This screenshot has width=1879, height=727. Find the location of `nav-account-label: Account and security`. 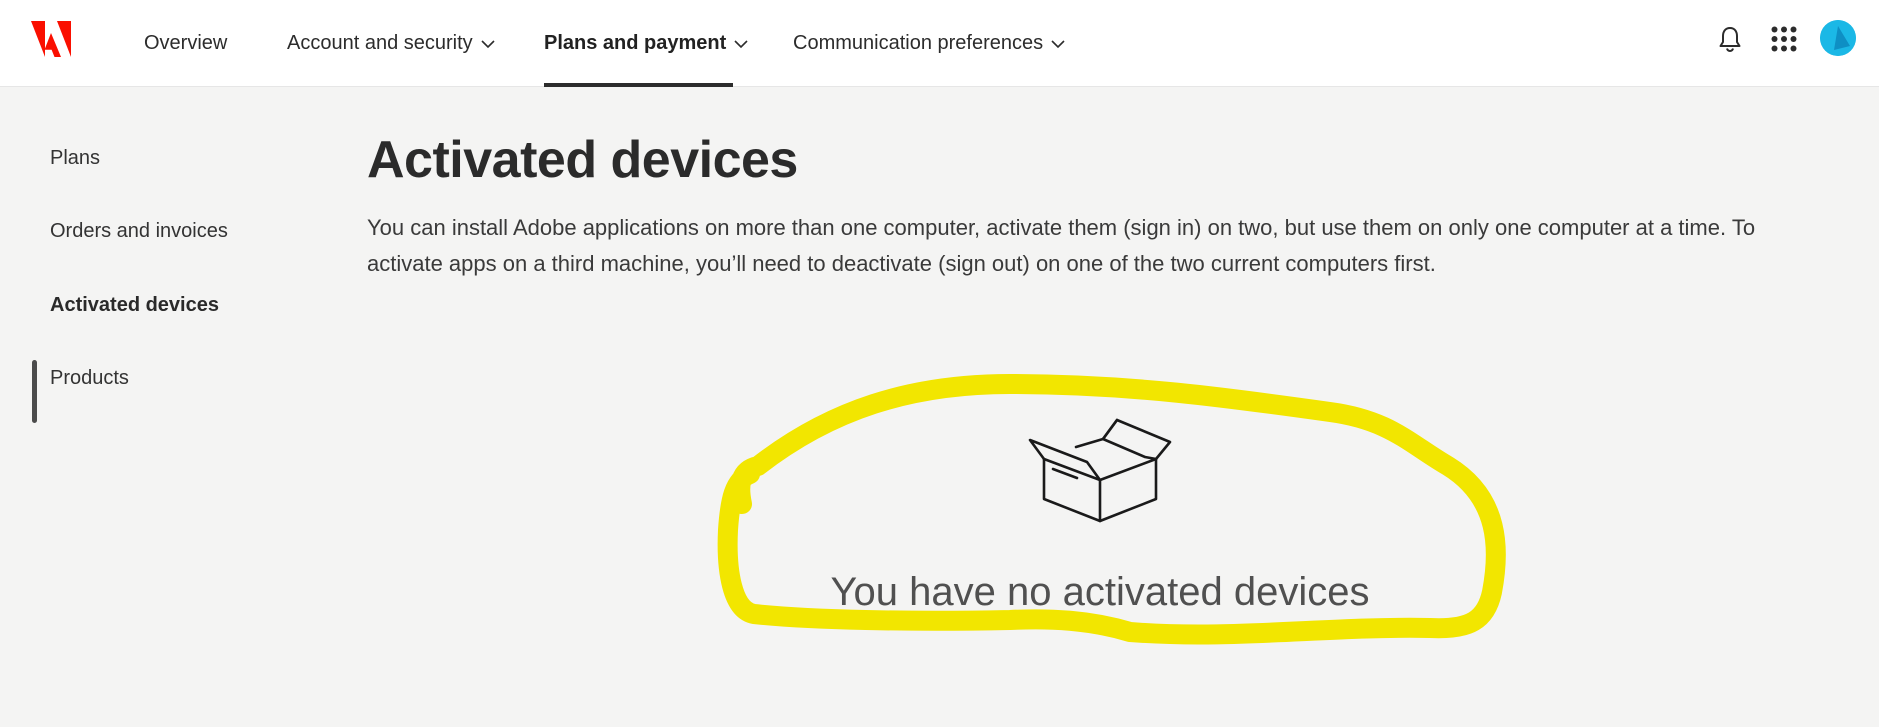

nav-account-label: Account and security is located at coordinates (380, 43).